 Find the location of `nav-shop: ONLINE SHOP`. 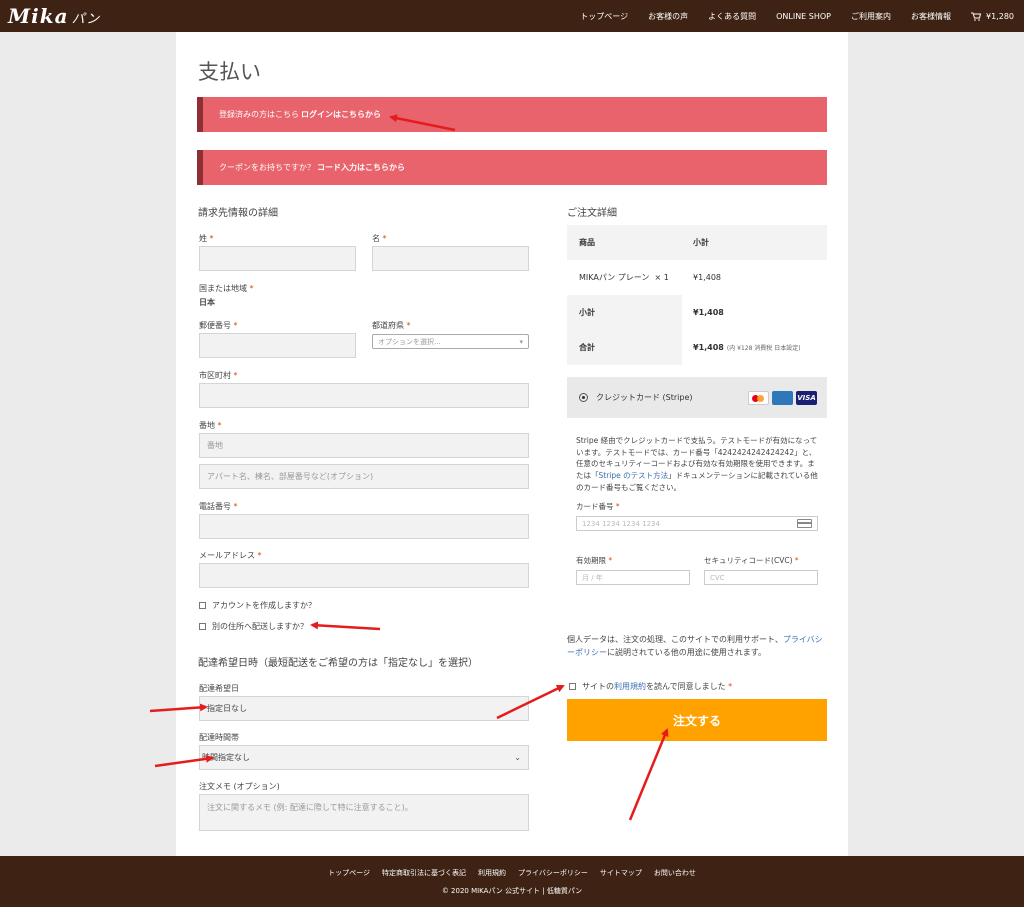

nav-shop: ONLINE SHOP is located at coordinates (803, 16).